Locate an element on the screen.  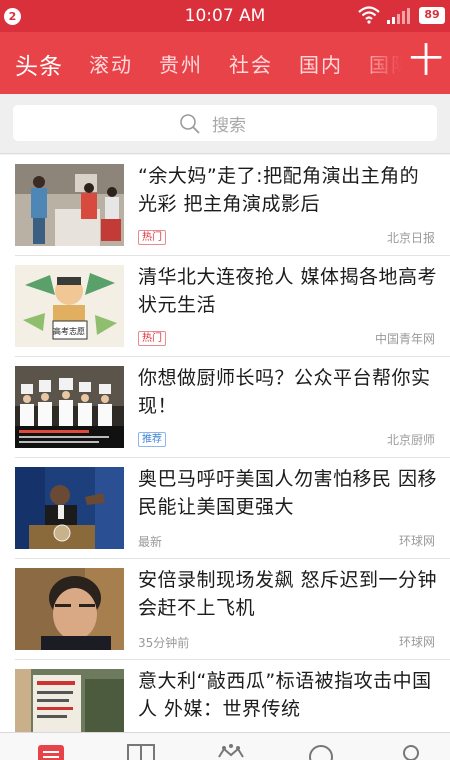
status-clock: 10:07 AM is located at coordinates (225, 16).